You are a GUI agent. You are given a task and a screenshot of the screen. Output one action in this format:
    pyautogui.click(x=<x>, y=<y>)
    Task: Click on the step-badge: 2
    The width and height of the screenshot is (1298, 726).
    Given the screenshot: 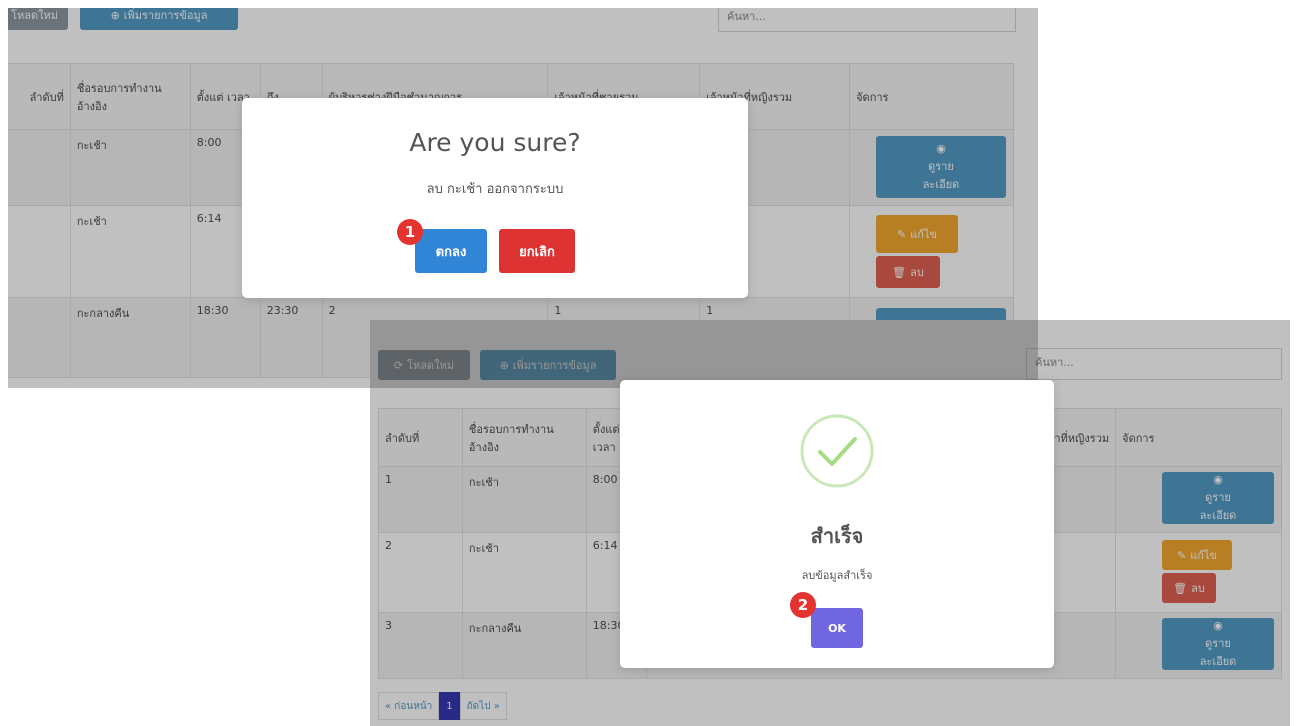 What is the action you would take?
    pyautogui.click(x=803, y=605)
    